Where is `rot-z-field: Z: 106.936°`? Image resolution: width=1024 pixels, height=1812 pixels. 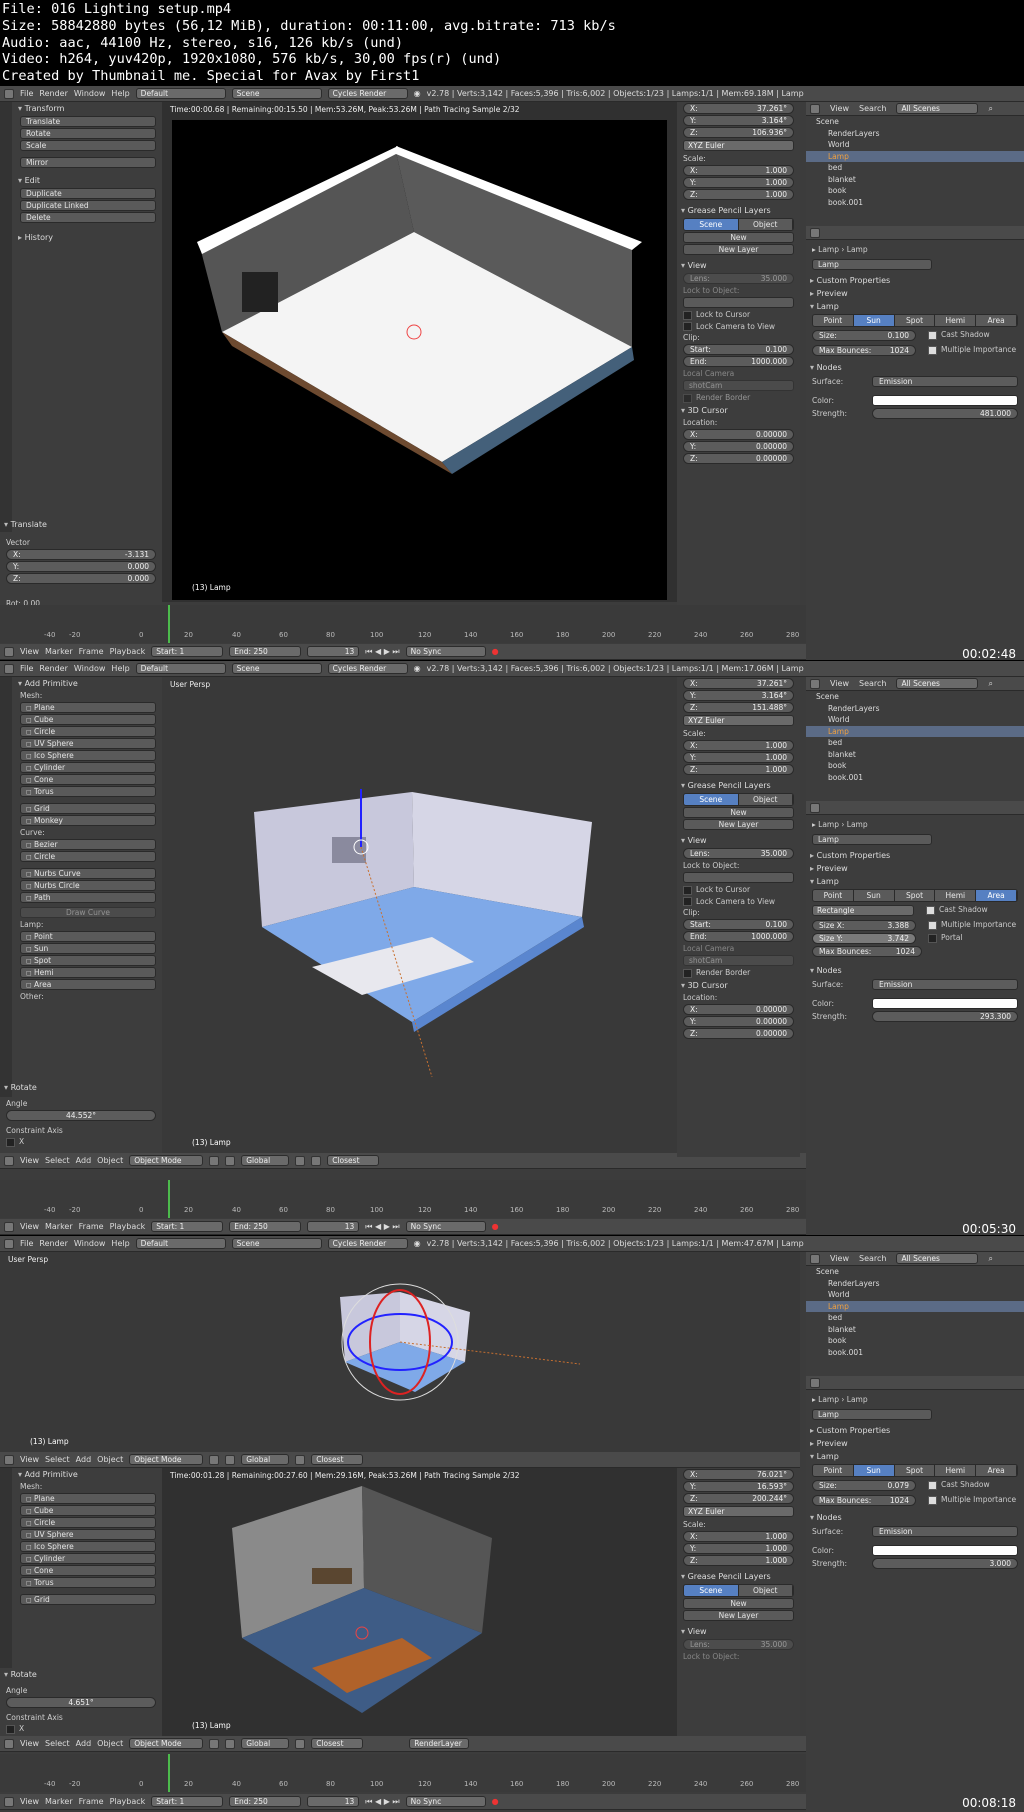
rot-z-field: Z: 106.936° is located at coordinates (738, 132).